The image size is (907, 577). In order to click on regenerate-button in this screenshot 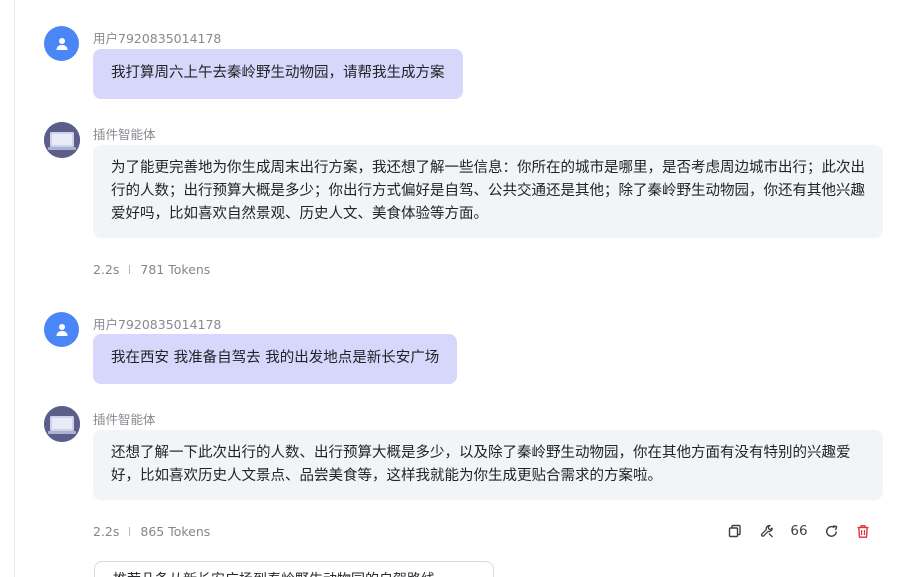, I will do `click(831, 531)`.